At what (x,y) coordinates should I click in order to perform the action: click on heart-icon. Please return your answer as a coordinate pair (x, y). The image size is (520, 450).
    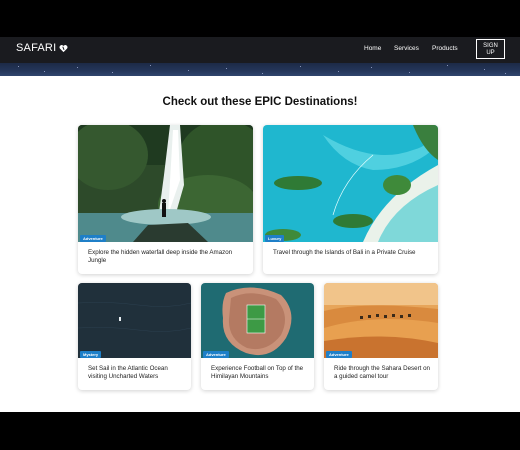
    Looking at the image, I should click on (63, 48).